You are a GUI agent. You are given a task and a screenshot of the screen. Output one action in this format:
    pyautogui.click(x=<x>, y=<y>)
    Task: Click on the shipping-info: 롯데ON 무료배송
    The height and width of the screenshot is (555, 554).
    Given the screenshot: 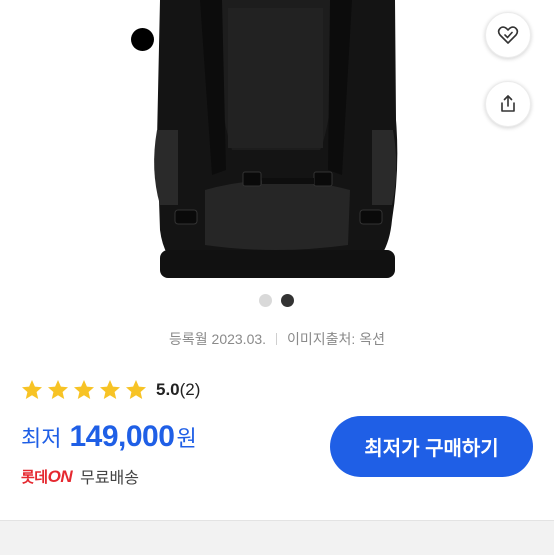 What is the action you would take?
    pyautogui.click(x=80, y=476)
    